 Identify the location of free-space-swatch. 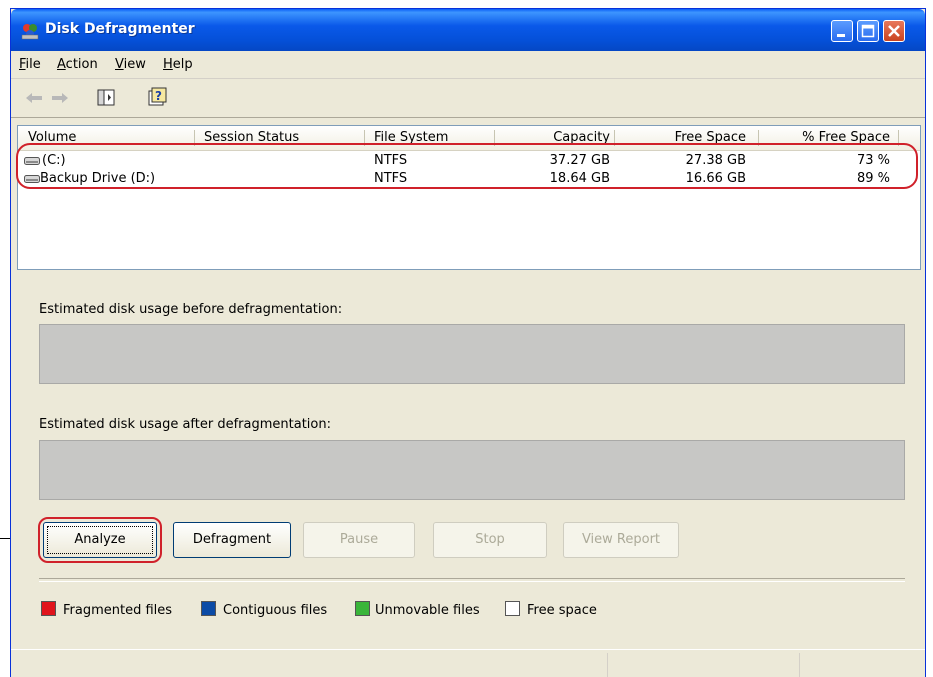
(512, 608).